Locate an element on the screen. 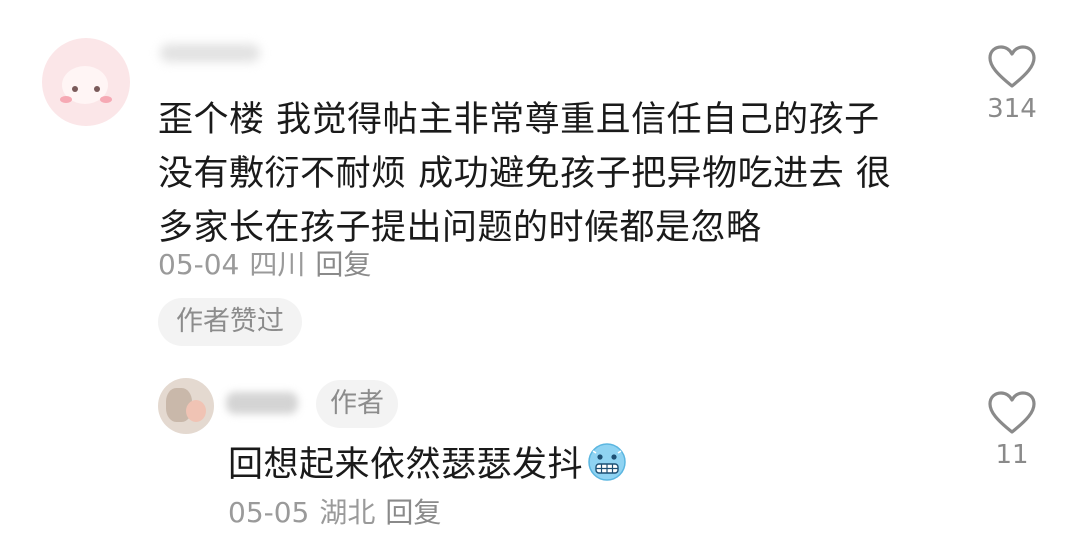 The image size is (1080, 541). comment-meta: 05-04 四川 回复 is located at coordinates (269, 265).